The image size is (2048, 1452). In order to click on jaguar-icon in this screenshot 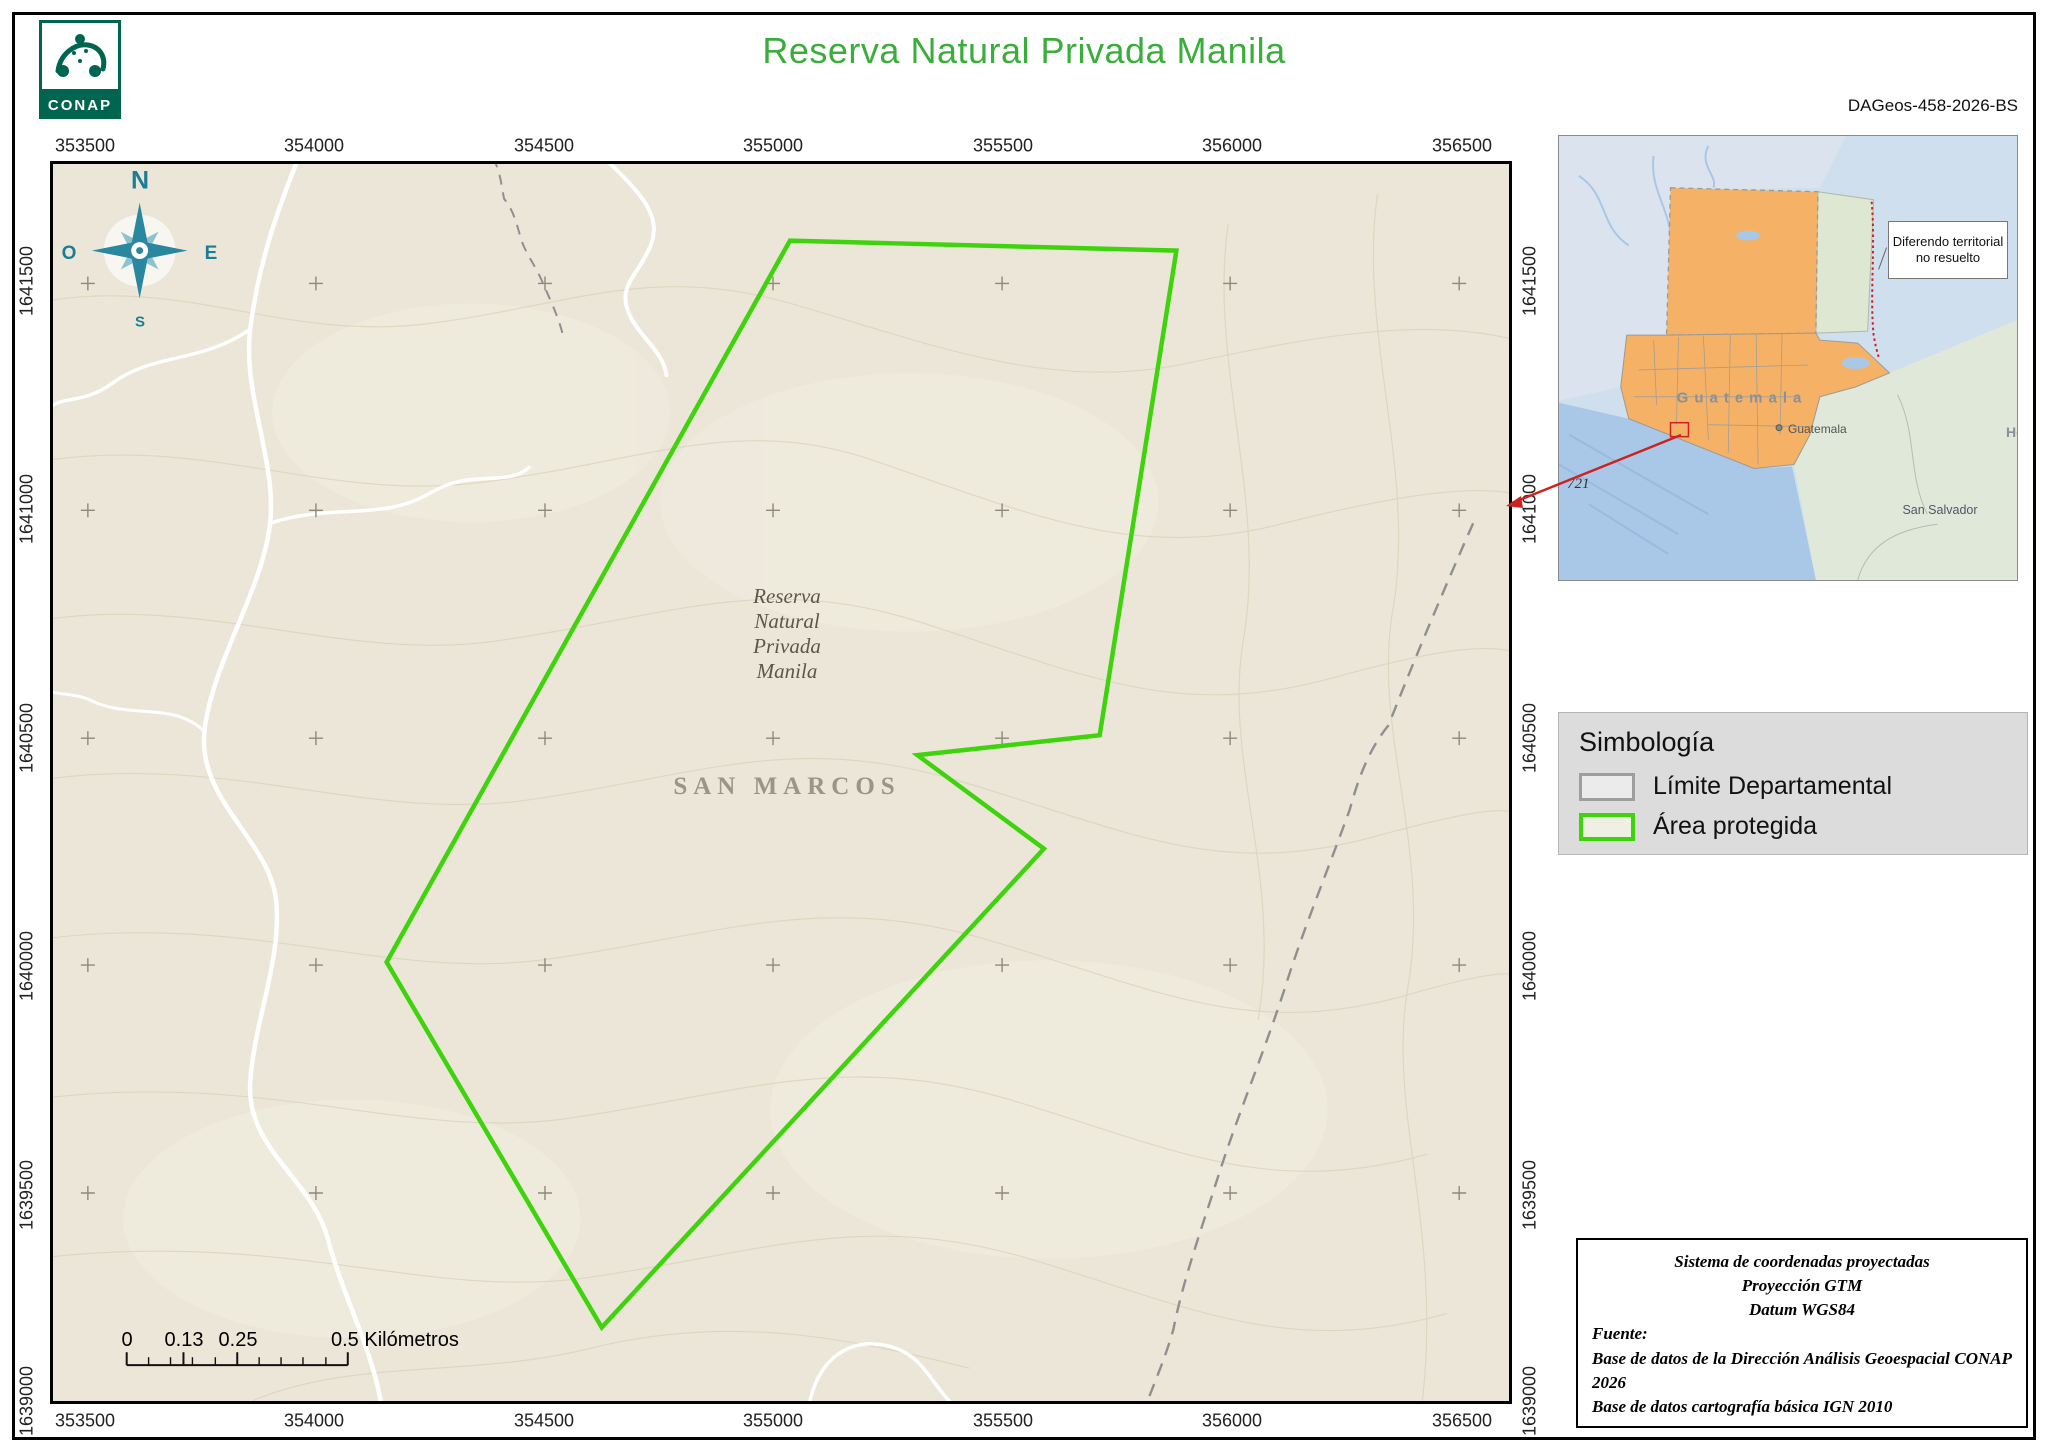, I will do `click(81, 55)`.